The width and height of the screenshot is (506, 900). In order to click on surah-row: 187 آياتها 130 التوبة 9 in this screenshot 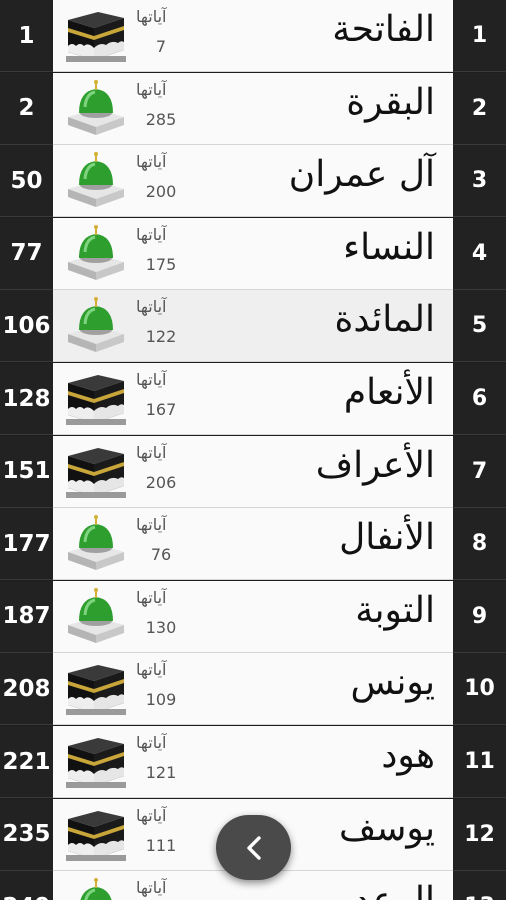, I will do `click(253, 616)`.